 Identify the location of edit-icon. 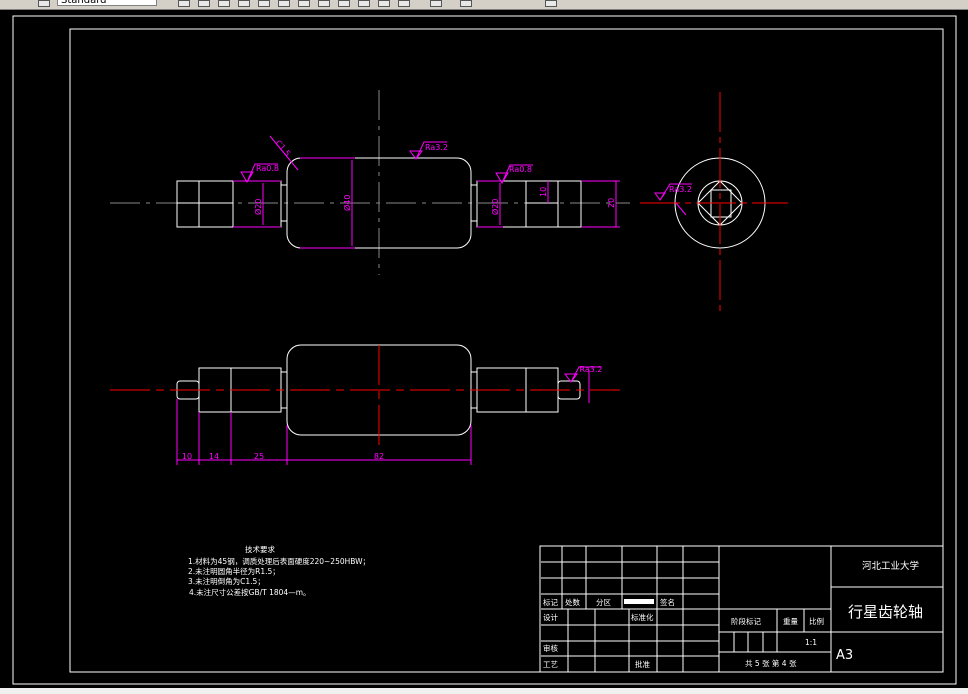
(184, 3).